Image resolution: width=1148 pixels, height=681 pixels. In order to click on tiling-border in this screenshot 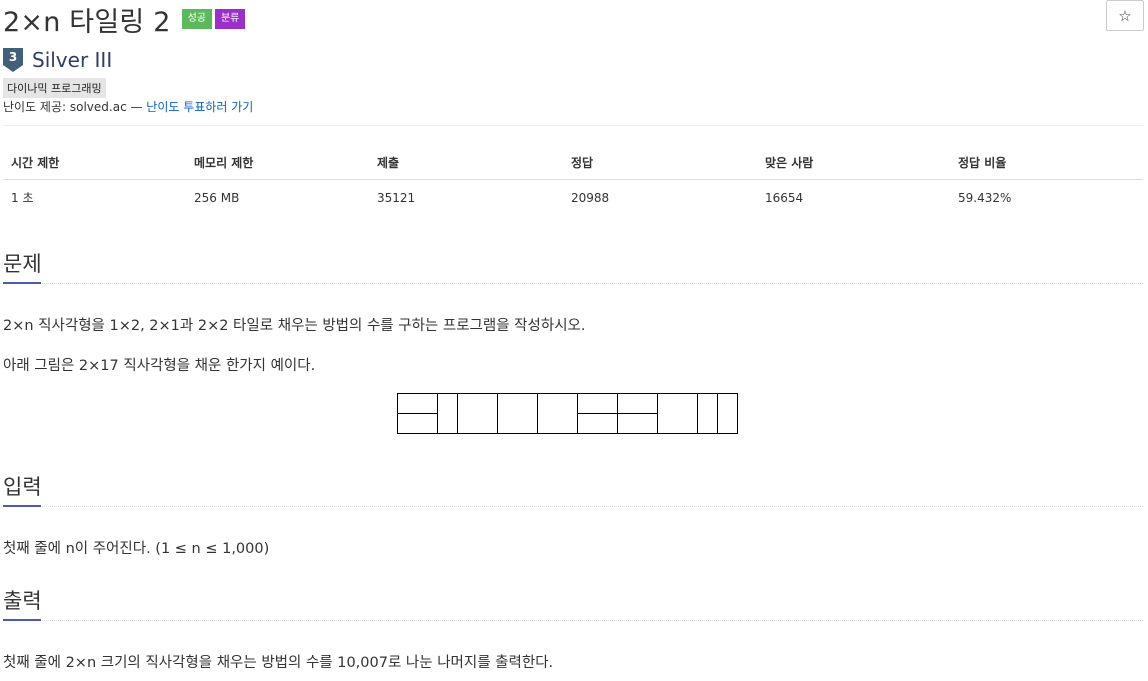, I will do `click(567, 413)`.